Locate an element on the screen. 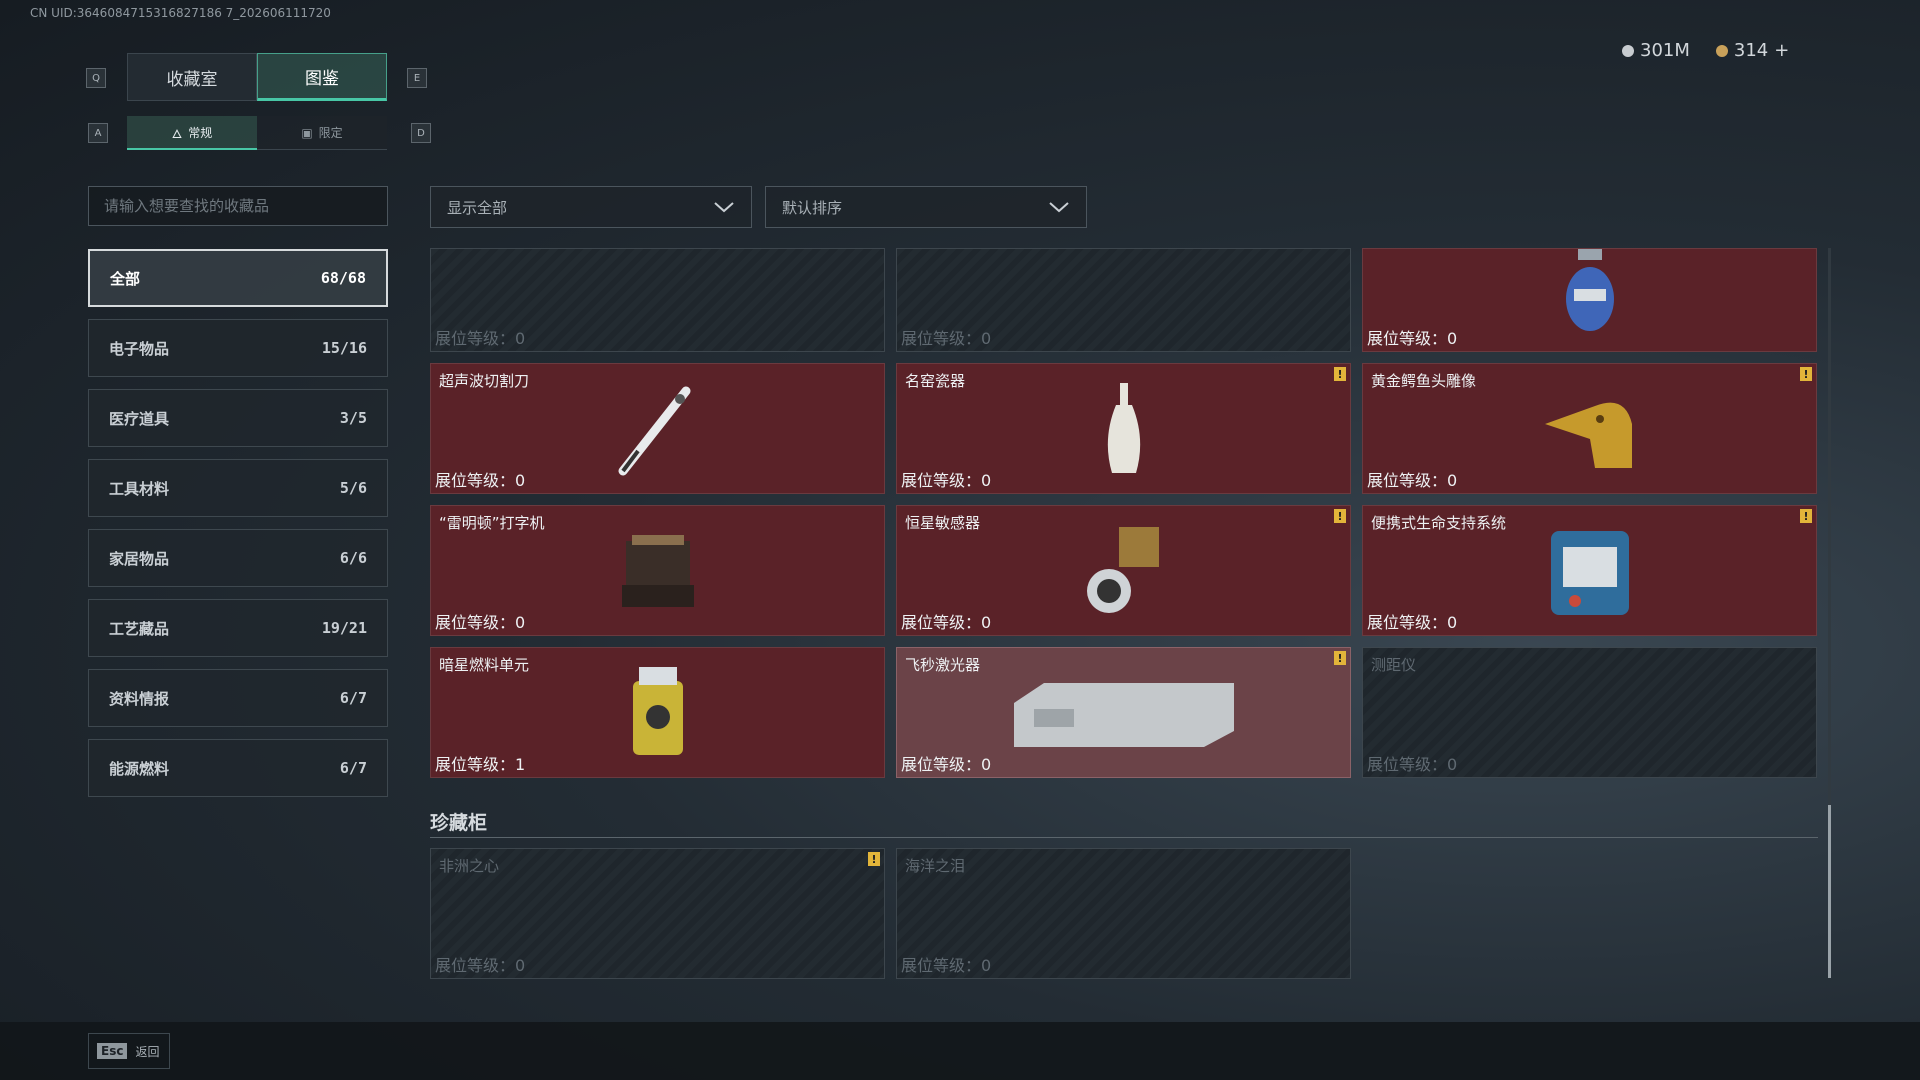 This screenshot has width=1920, height=1080. scrollbar-thumb is located at coordinates (1829, 891).